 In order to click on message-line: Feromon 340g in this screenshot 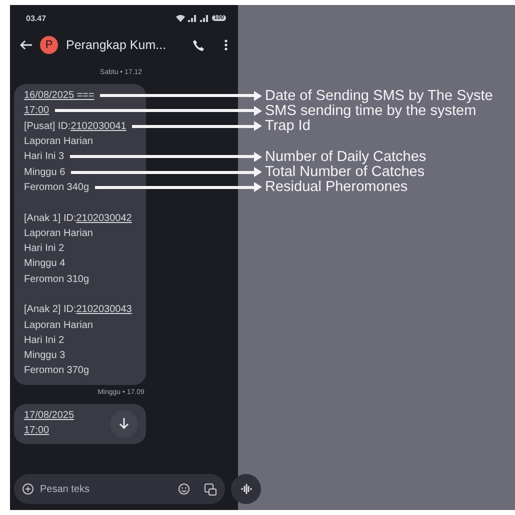, I will do `click(57, 187)`.